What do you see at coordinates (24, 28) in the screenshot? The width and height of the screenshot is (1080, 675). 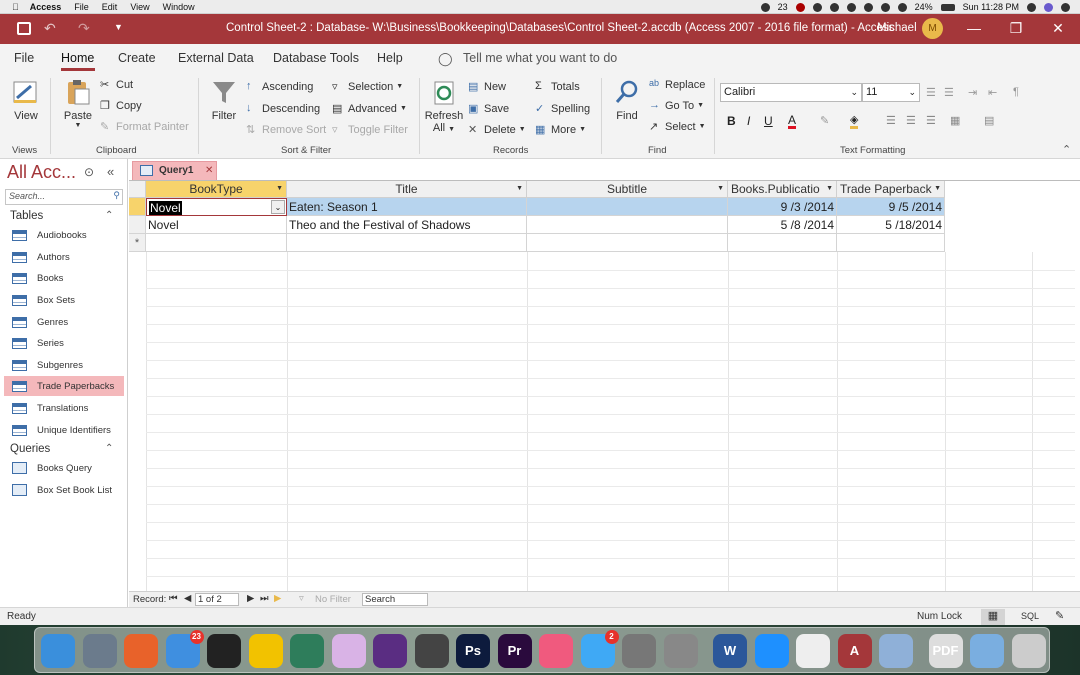 I see `save-icon` at bounding box center [24, 28].